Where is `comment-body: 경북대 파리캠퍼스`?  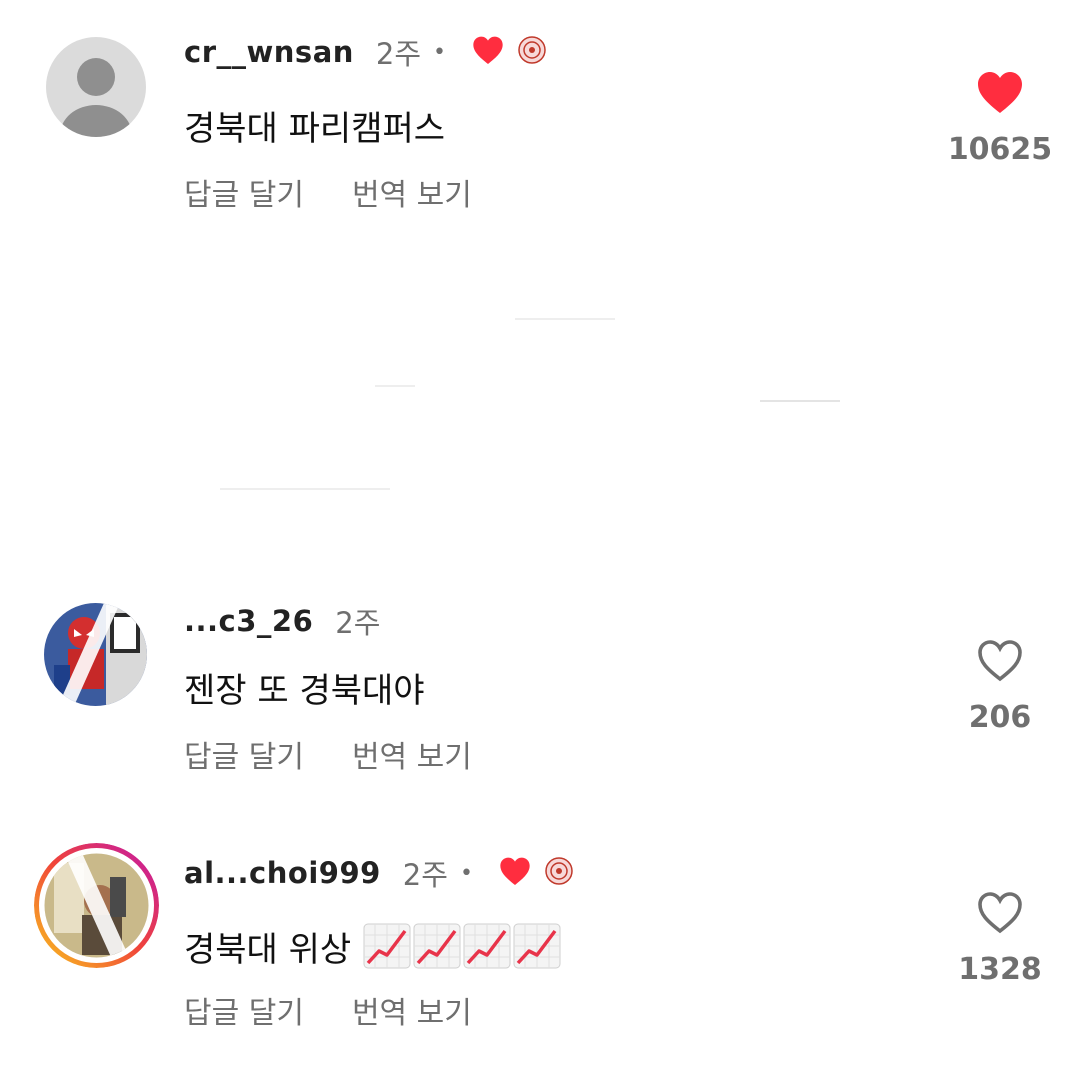 comment-body: 경북대 파리캠퍼스 is located at coordinates (315, 128).